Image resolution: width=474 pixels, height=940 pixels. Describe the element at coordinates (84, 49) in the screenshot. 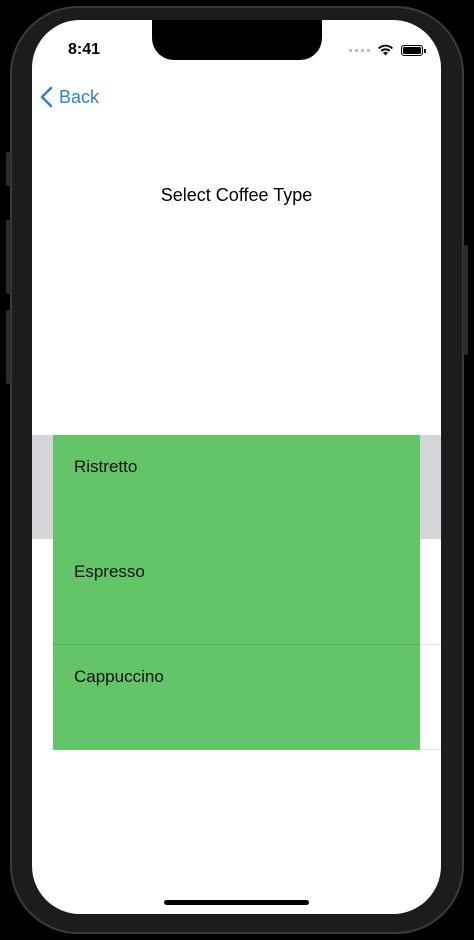

I see `status-time: 8:41` at that location.